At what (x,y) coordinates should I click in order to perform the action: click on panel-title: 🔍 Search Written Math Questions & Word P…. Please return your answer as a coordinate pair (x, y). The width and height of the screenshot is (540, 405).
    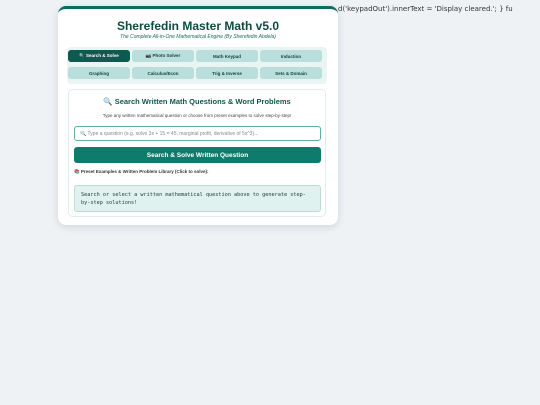
    Looking at the image, I should click on (197, 101).